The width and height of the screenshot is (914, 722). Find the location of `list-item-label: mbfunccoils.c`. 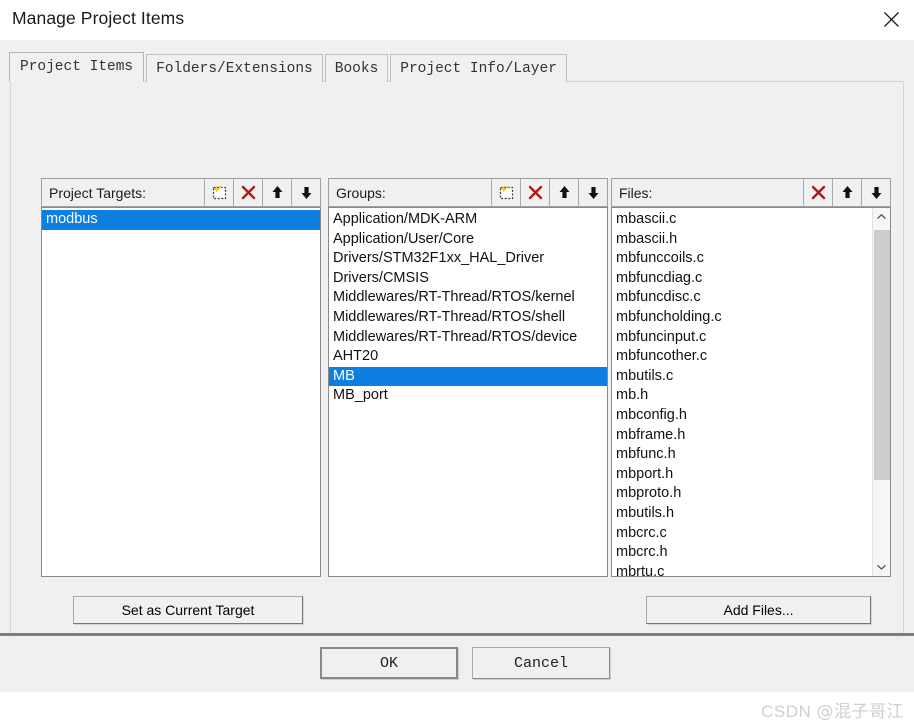

list-item-label: mbfunccoils.c is located at coordinates (660, 258).